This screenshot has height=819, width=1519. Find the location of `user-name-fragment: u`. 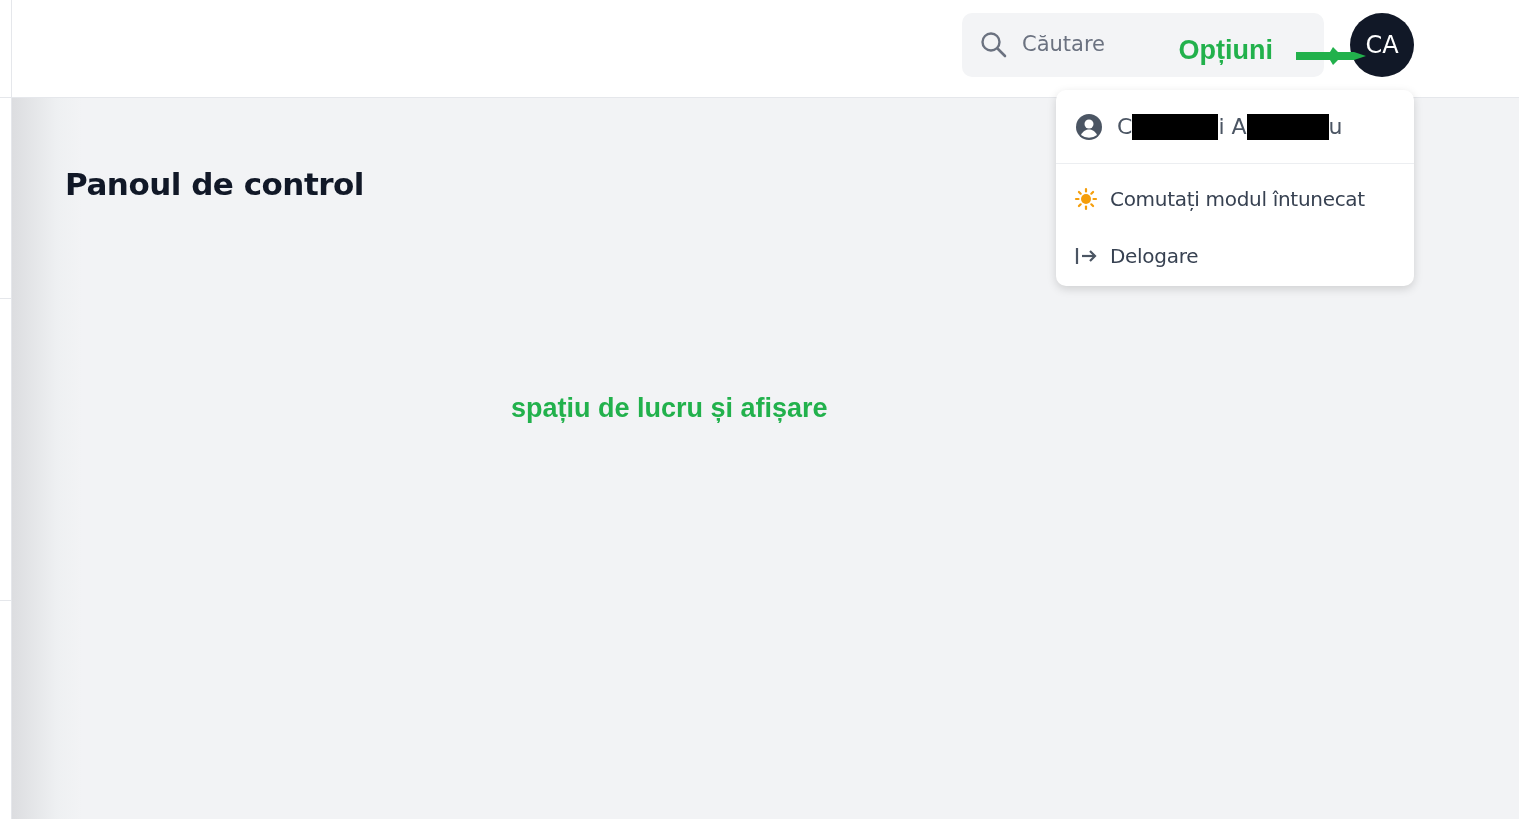

user-name-fragment: u is located at coordinates (1335, 127).